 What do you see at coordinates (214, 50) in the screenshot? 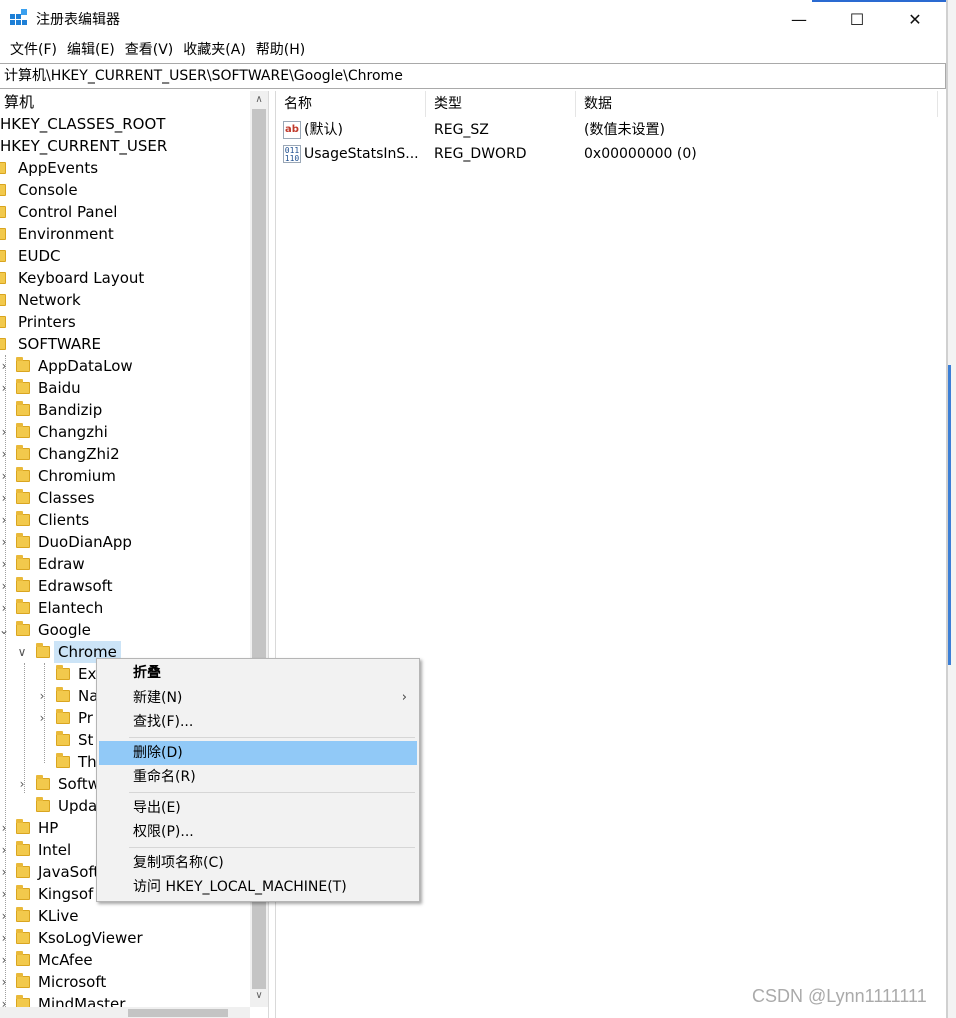
I see `menu-favorites: 收藏夹(A)` at bounding box center [214, 50].